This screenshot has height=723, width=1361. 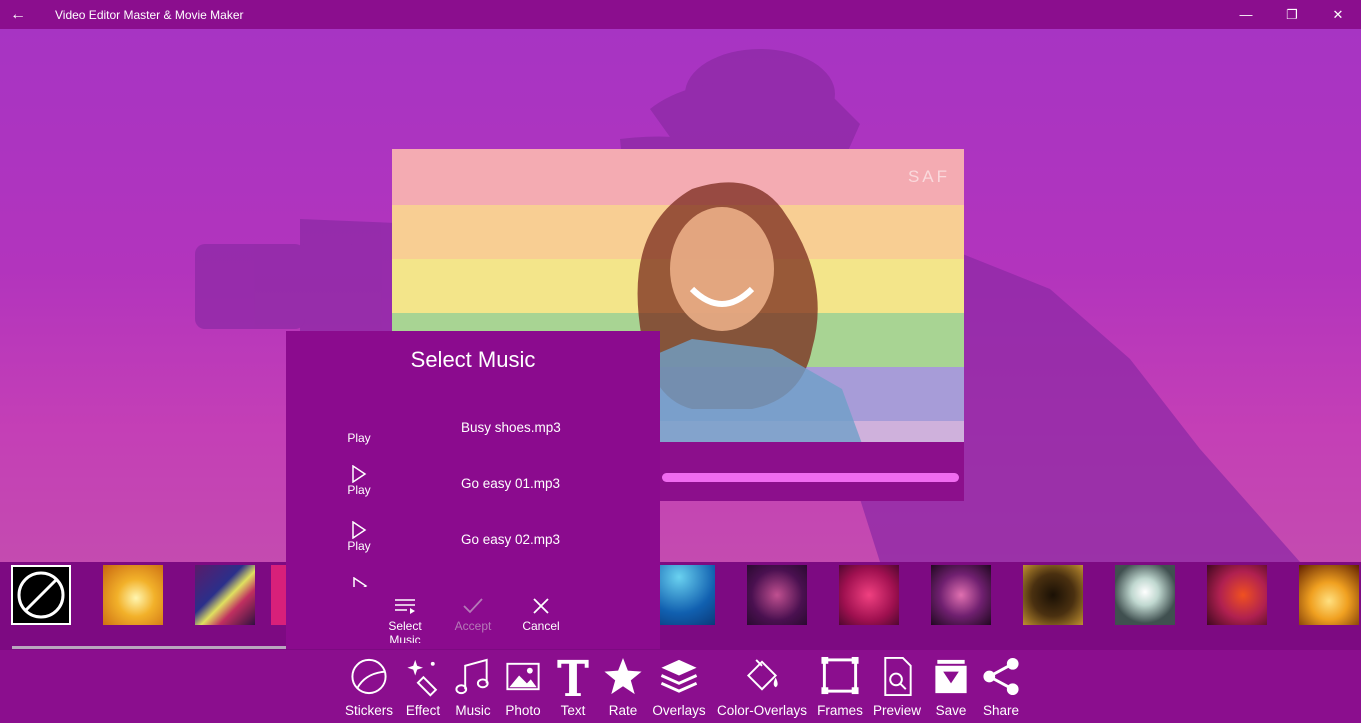 I want to click on frames-button: Frames, so click(x=840, y=687).